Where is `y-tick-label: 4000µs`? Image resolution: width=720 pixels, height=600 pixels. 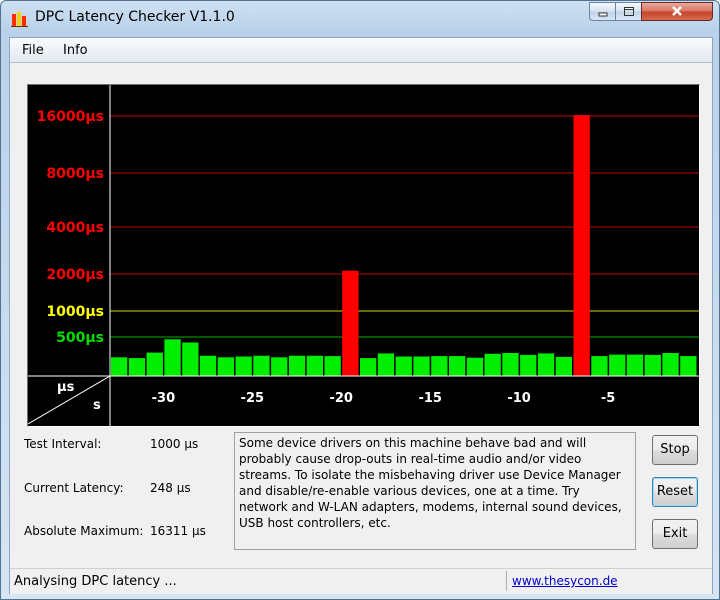
y-tick-label: 4000µs is located at coordinates (75, 228).